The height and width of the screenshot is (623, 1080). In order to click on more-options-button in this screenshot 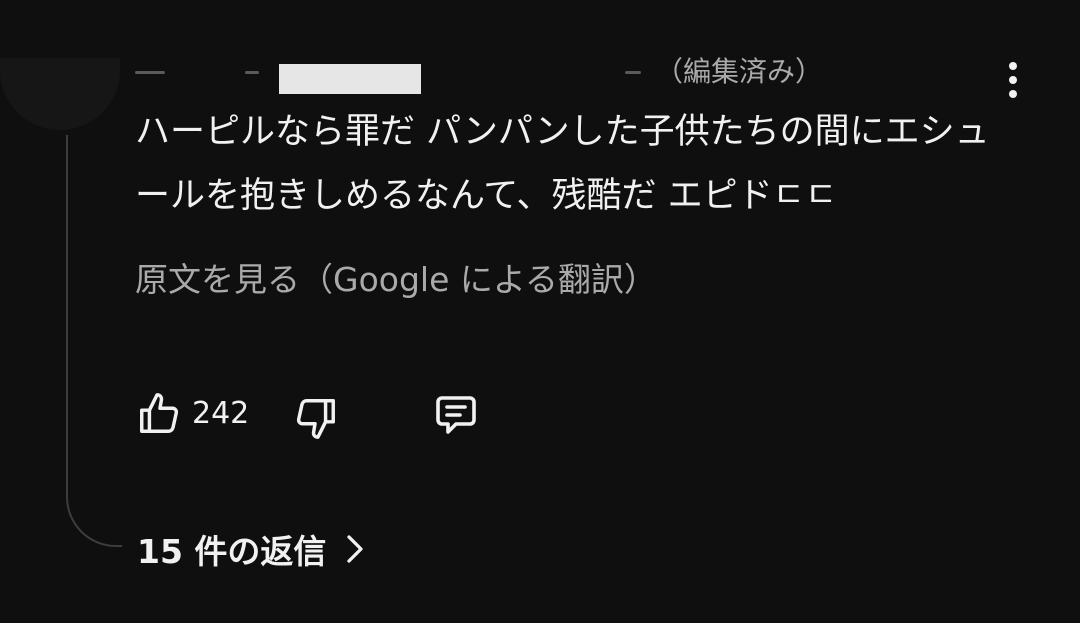, I will do `click(1013, 80)`.